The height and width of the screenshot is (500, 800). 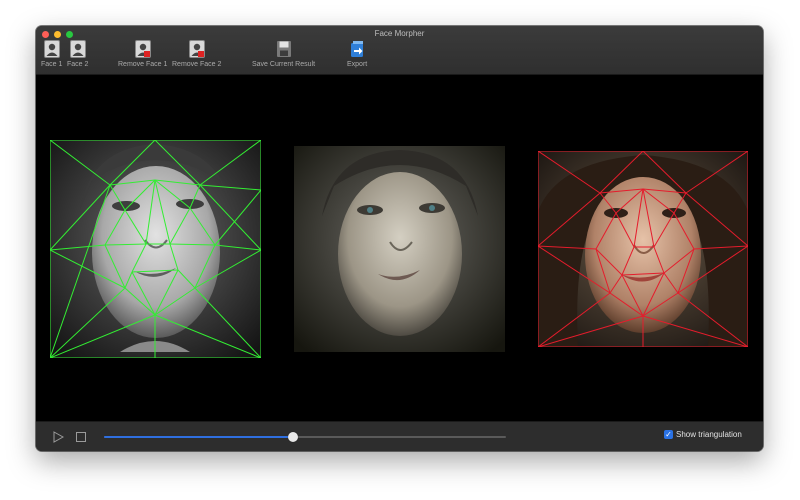 I want to click on face2-button: Face 2, so click(x=77, y=54).